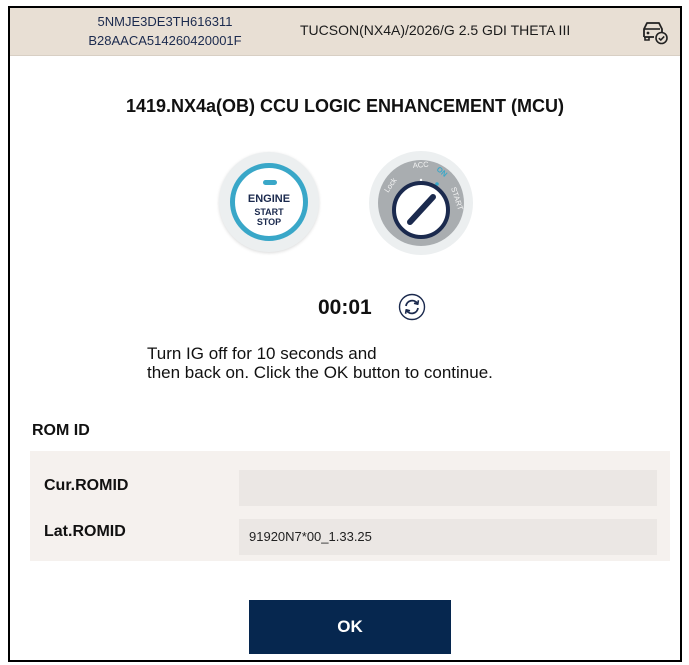  I want to click on cur-romid-value, so click(448, 488).